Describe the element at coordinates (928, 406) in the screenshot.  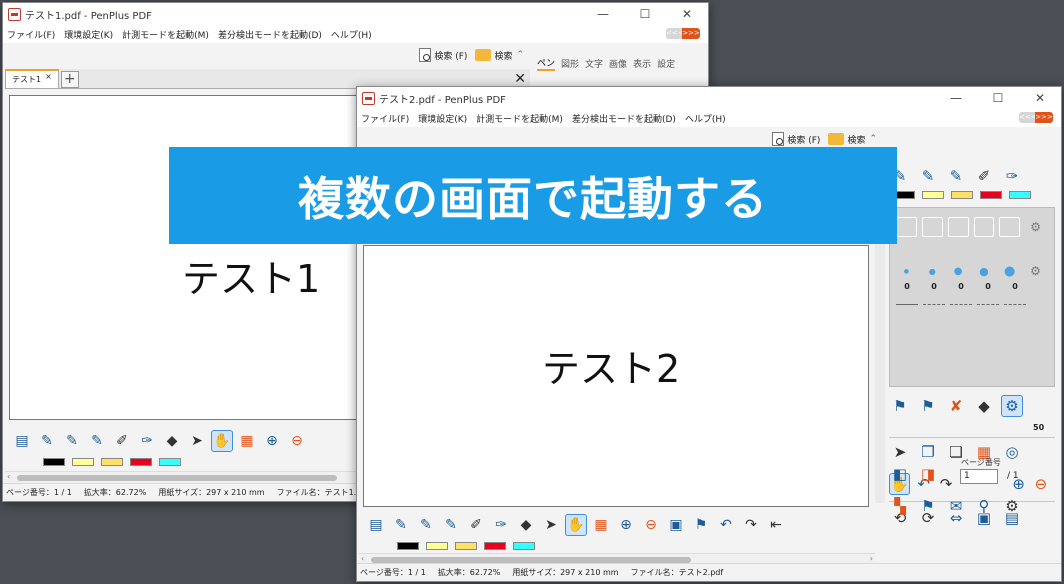
I see `bookmark-icon: ⚑` at that location.